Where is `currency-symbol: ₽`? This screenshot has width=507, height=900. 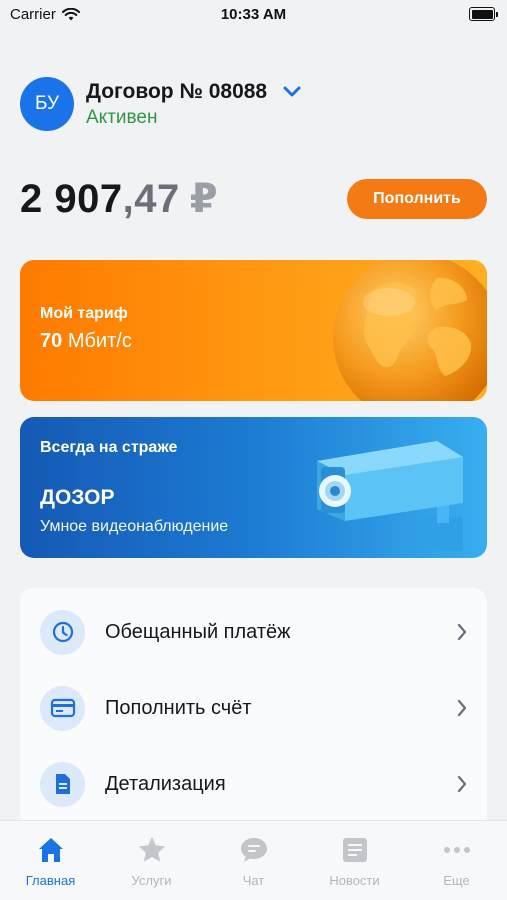
currency-symbol: ₽ is located at coordinates (204, 199).